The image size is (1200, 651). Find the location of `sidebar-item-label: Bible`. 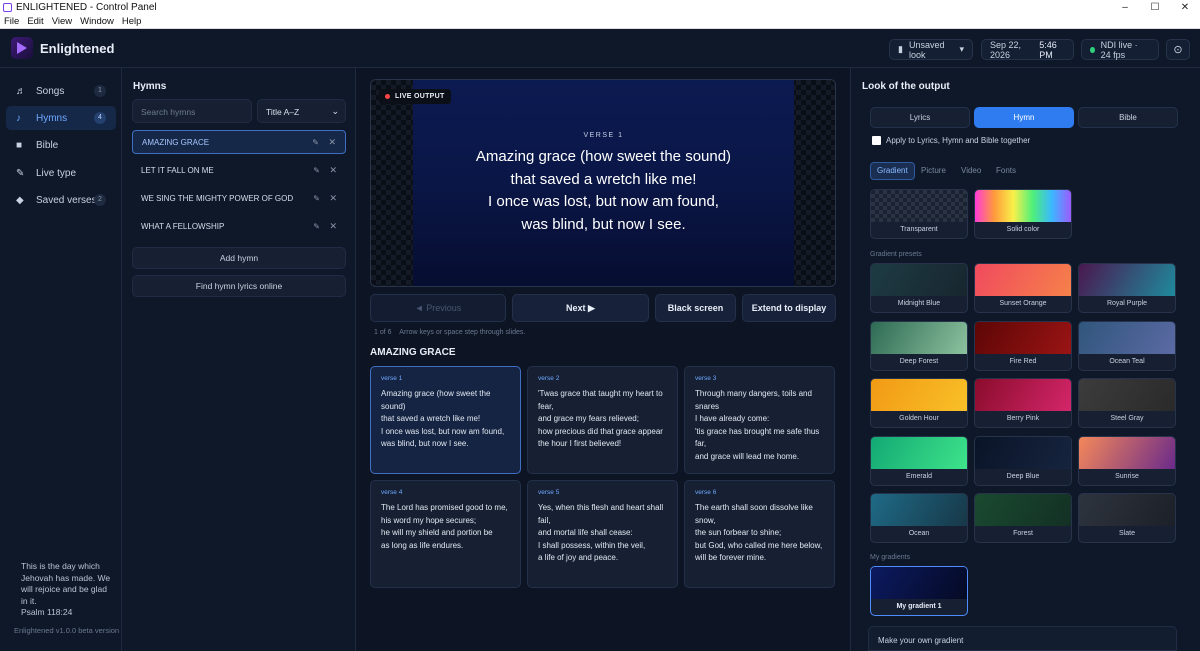

sidebar-item-label: Bible is located at coordinates (47, 145).